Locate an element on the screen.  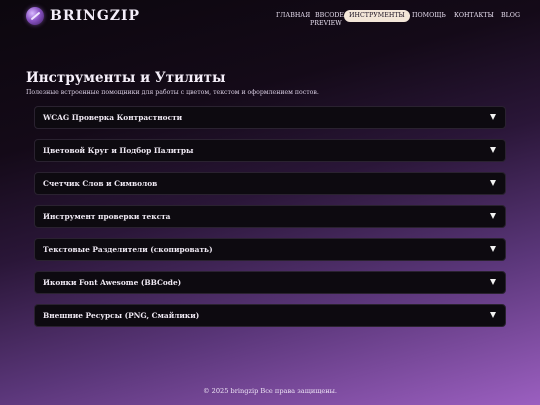
nav-tools: ИНСТРУМЕНТЫ is located at coordinates (377, 16).